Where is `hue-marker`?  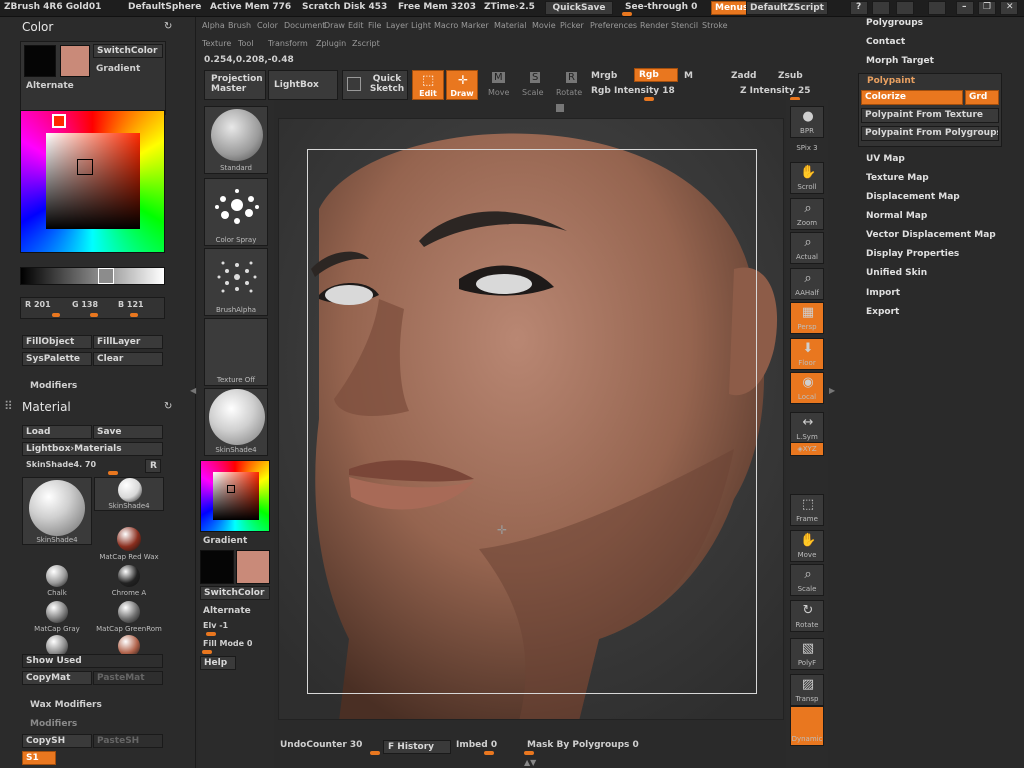
hue-marker is located at coordinates (59, 121).